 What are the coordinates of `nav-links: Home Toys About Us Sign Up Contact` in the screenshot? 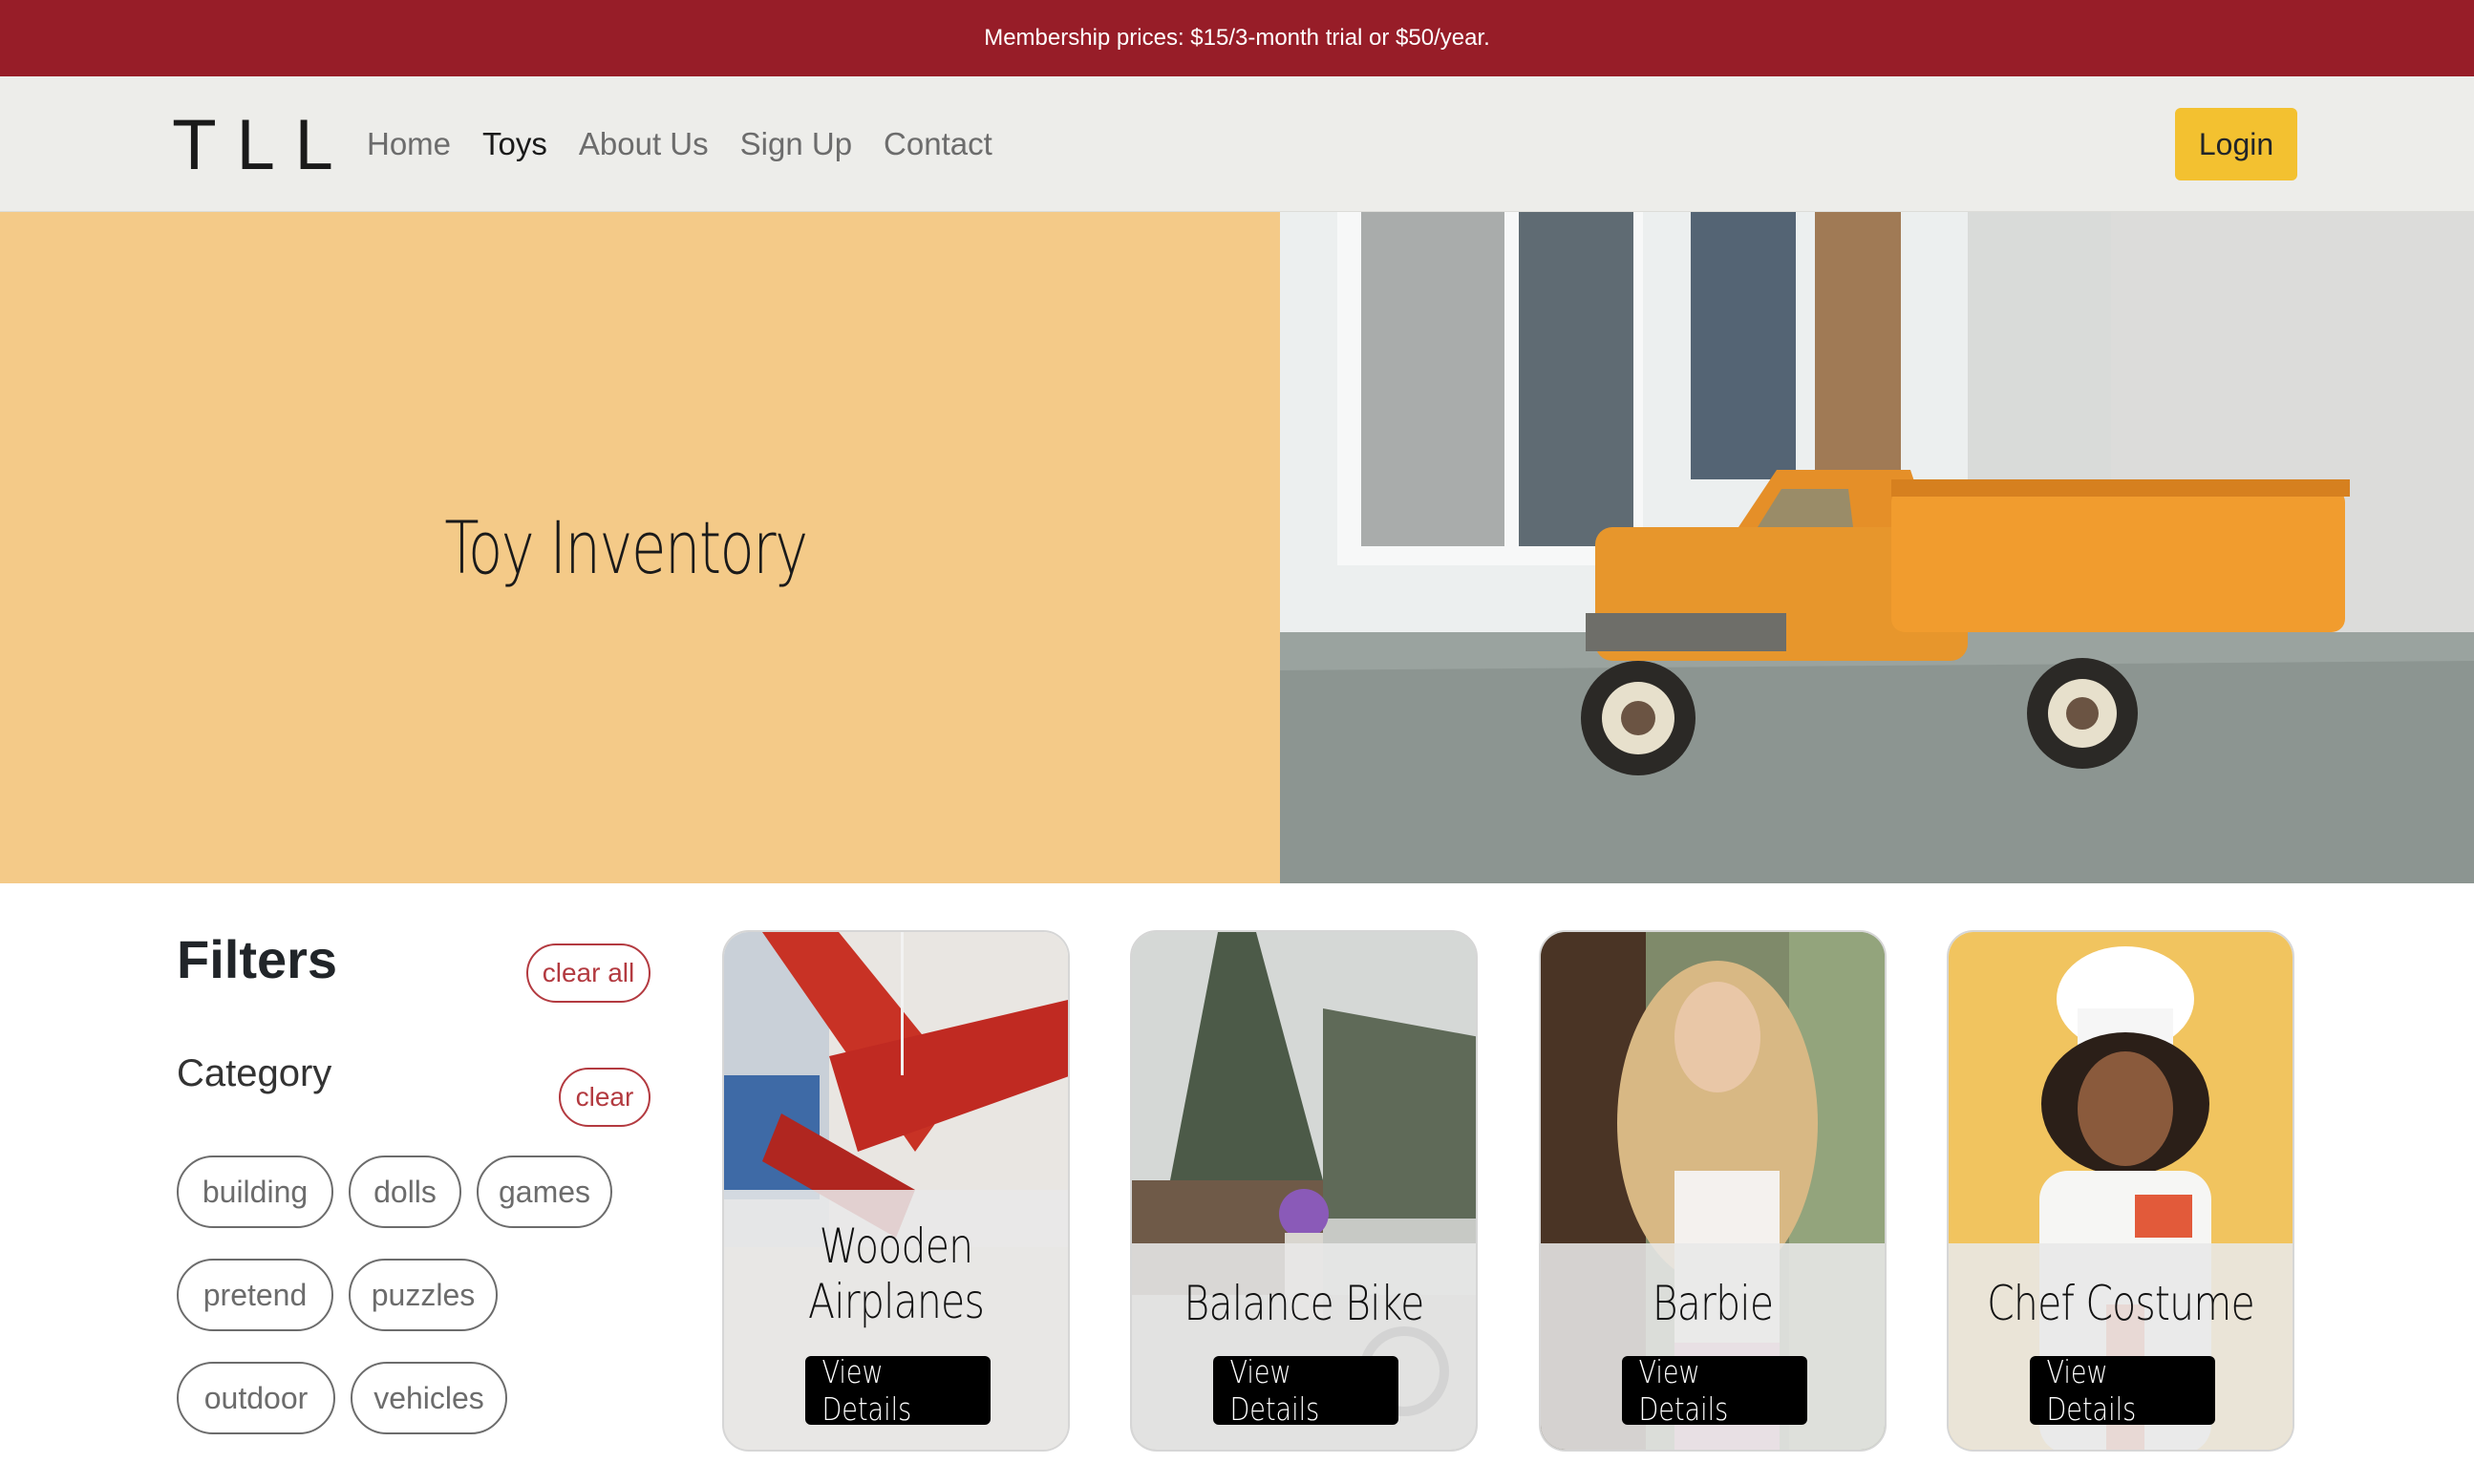 It's located at (695, 143).